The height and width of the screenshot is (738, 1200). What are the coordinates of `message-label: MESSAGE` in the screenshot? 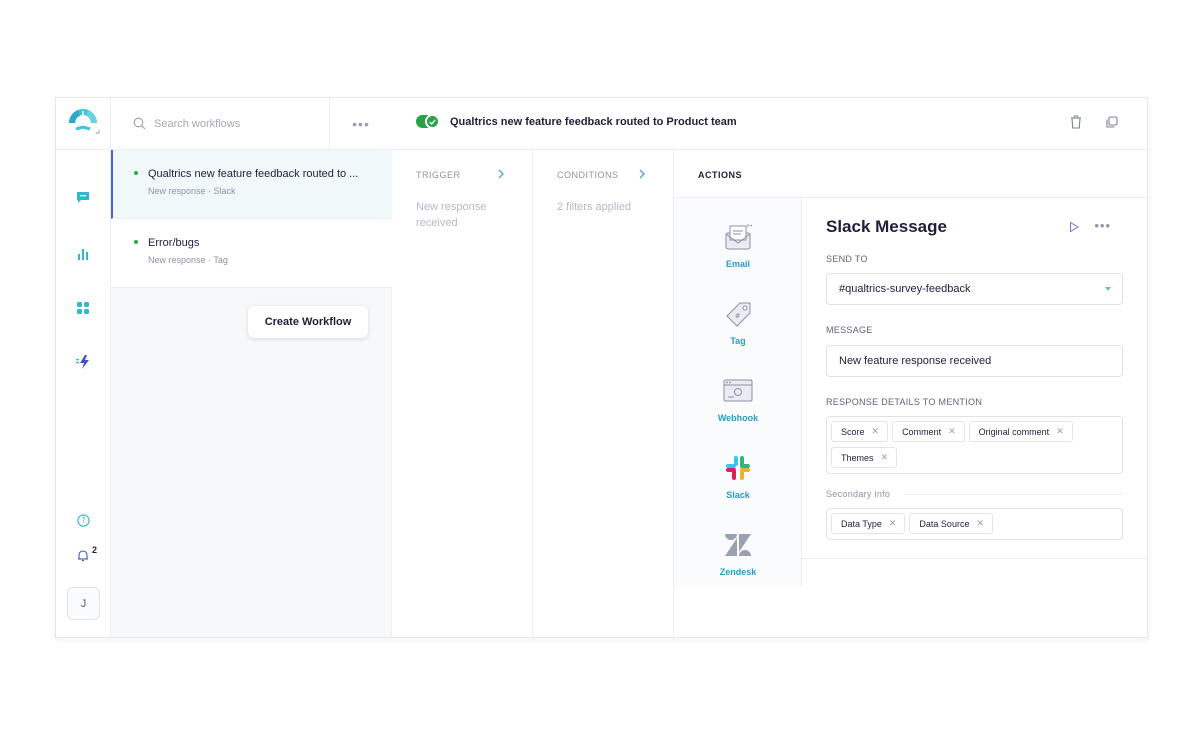 It's located at (849, 330).